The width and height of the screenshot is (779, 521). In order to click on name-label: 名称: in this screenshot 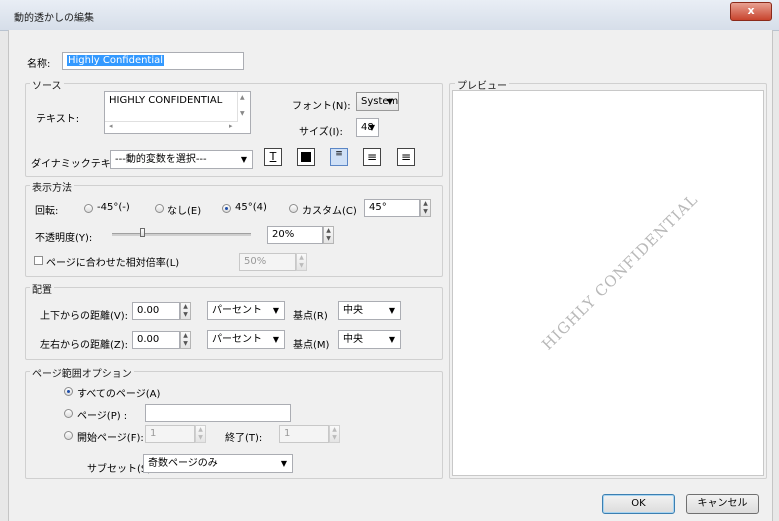, I will do `click(39, 64)`.